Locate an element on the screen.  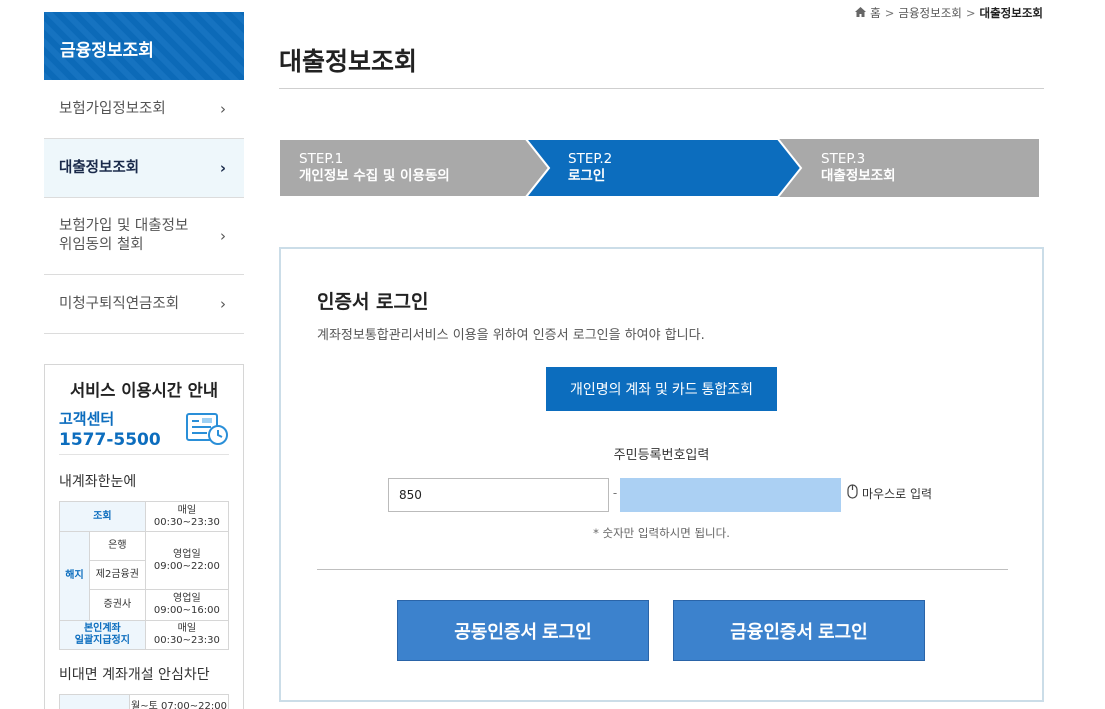
table-cell: 월~토 07:00~22:00 is located at coordinates (179, 701).